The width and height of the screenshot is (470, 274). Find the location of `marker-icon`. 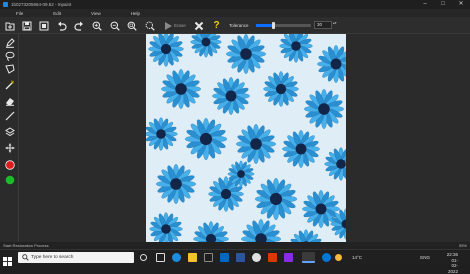

marker-icon is located at coordinates (9, 42).